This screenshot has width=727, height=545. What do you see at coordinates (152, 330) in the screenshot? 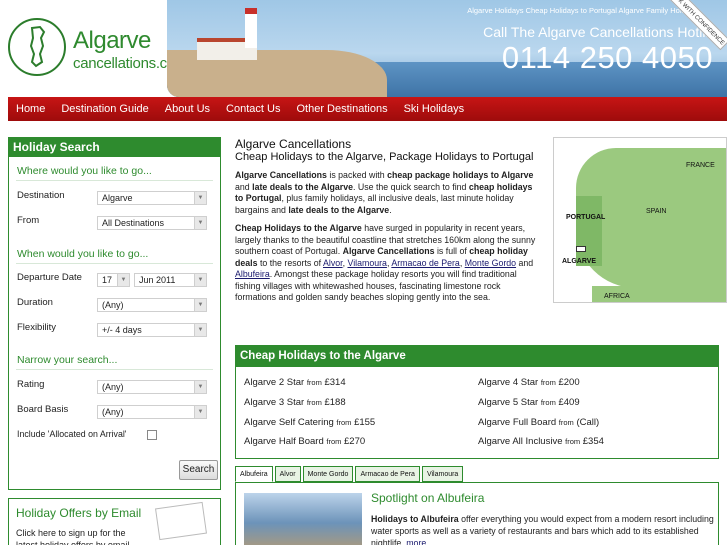
I see `flexibility-select: +/- 4 days ▼` at bounding box center [152, 330].